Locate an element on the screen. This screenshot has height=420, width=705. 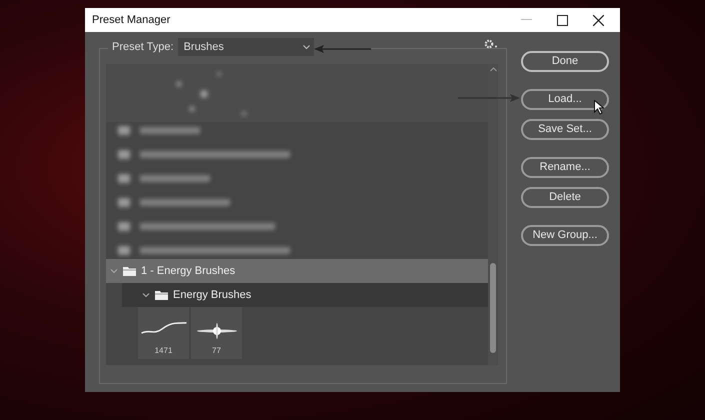
preset-type-dropdown: Brushes is located at coordinates (246, 47).